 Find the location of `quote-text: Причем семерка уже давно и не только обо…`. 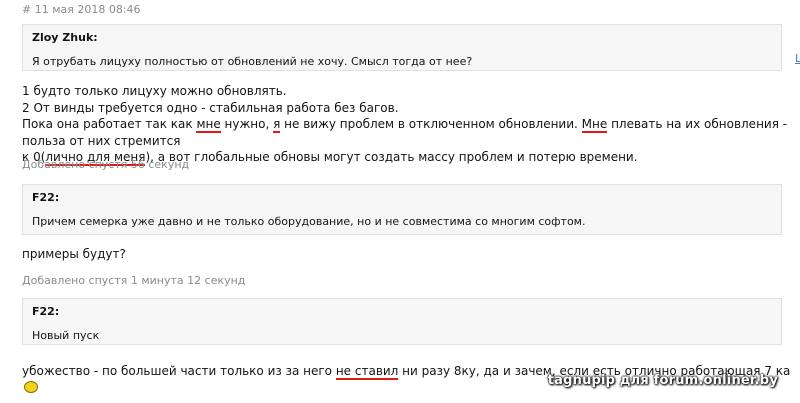

quote-text: Причем семерка уже давно и не только обо… is located at coordinates (309, 221).